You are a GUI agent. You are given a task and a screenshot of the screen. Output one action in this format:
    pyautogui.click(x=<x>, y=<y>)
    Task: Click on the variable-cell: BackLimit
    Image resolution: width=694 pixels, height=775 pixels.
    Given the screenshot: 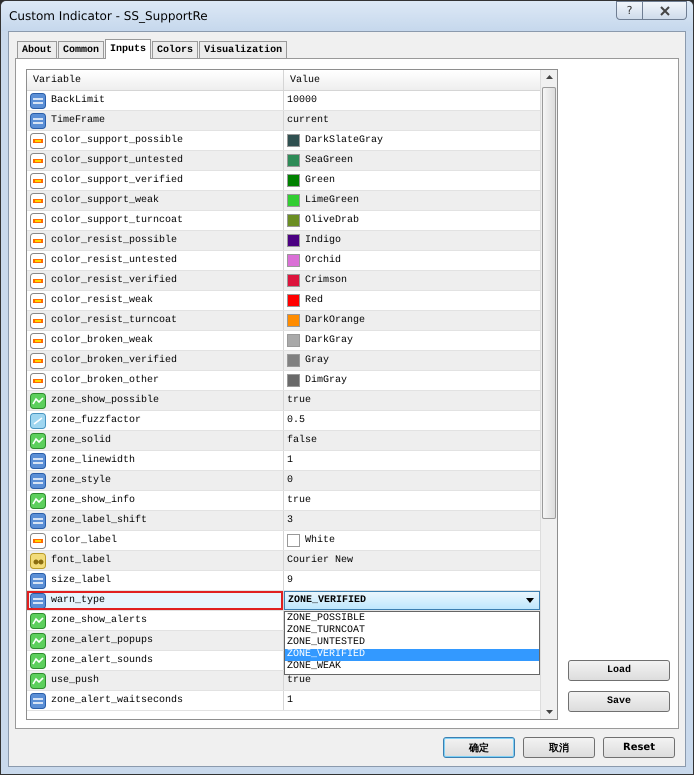 What is the action you would take?
    pyautogui.click(x=155, y=100)
    